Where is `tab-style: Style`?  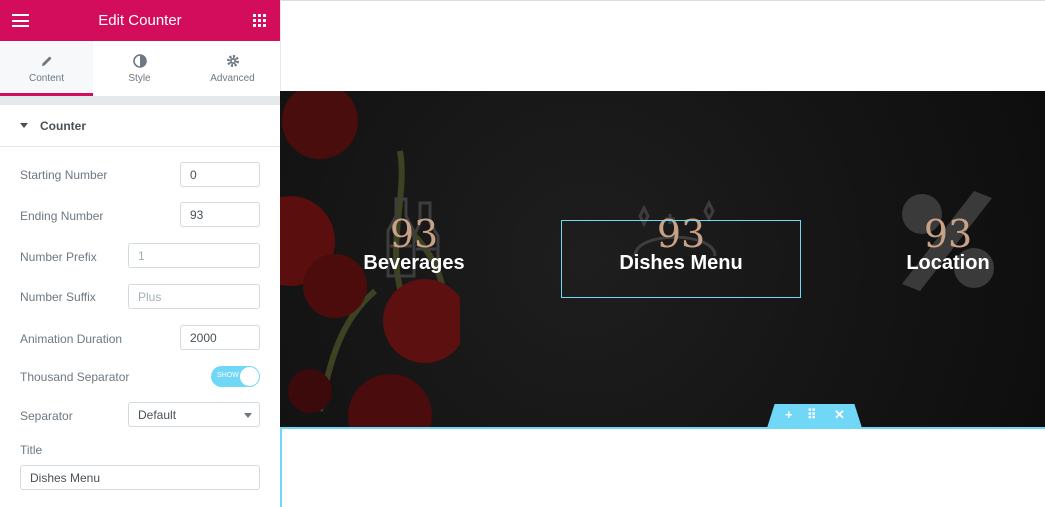 tab-style: Style is located at coordinates (139, 68).